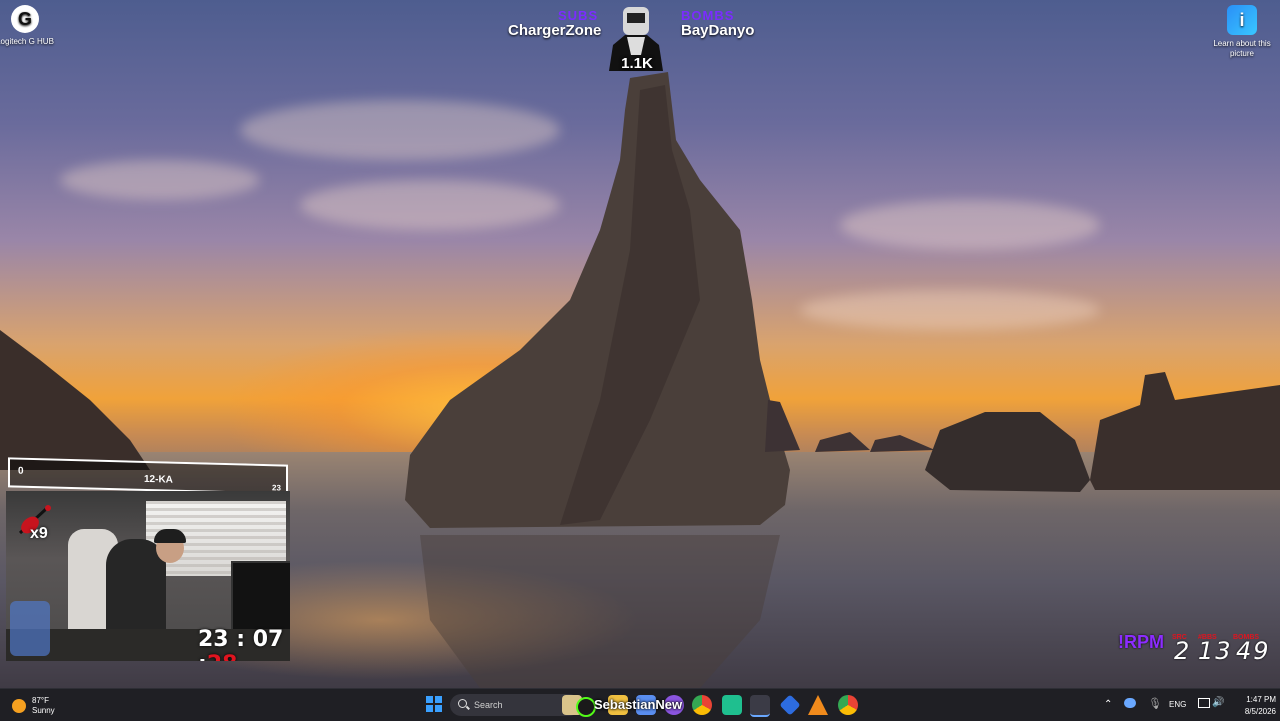 This screenshot has width=1280, height=721. Describe the element at coordinates (1253, 651) in the screenshot. I see `rpm-value-bombs: 49` at that location.